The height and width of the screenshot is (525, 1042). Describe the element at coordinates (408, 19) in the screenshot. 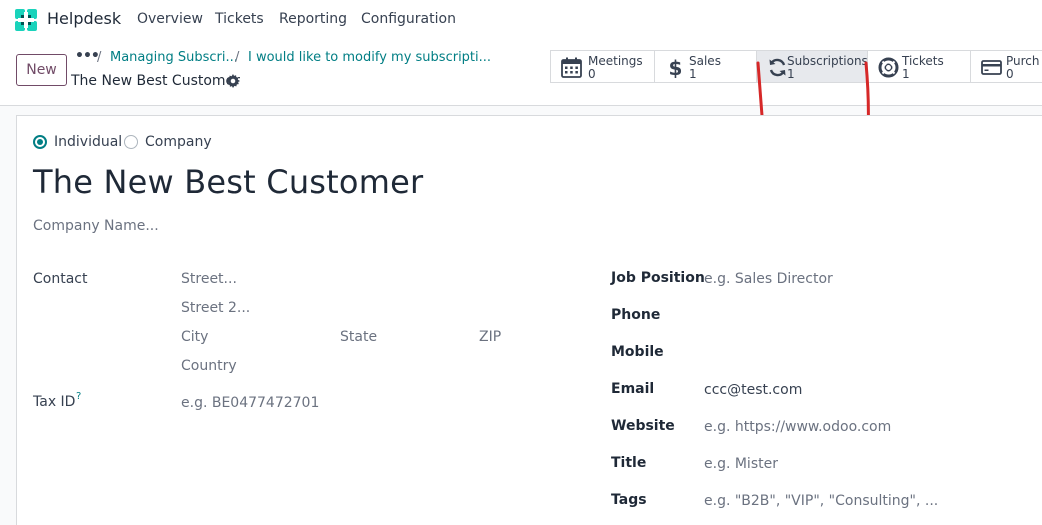

I see `menu-configuration: Configuration` at that location.